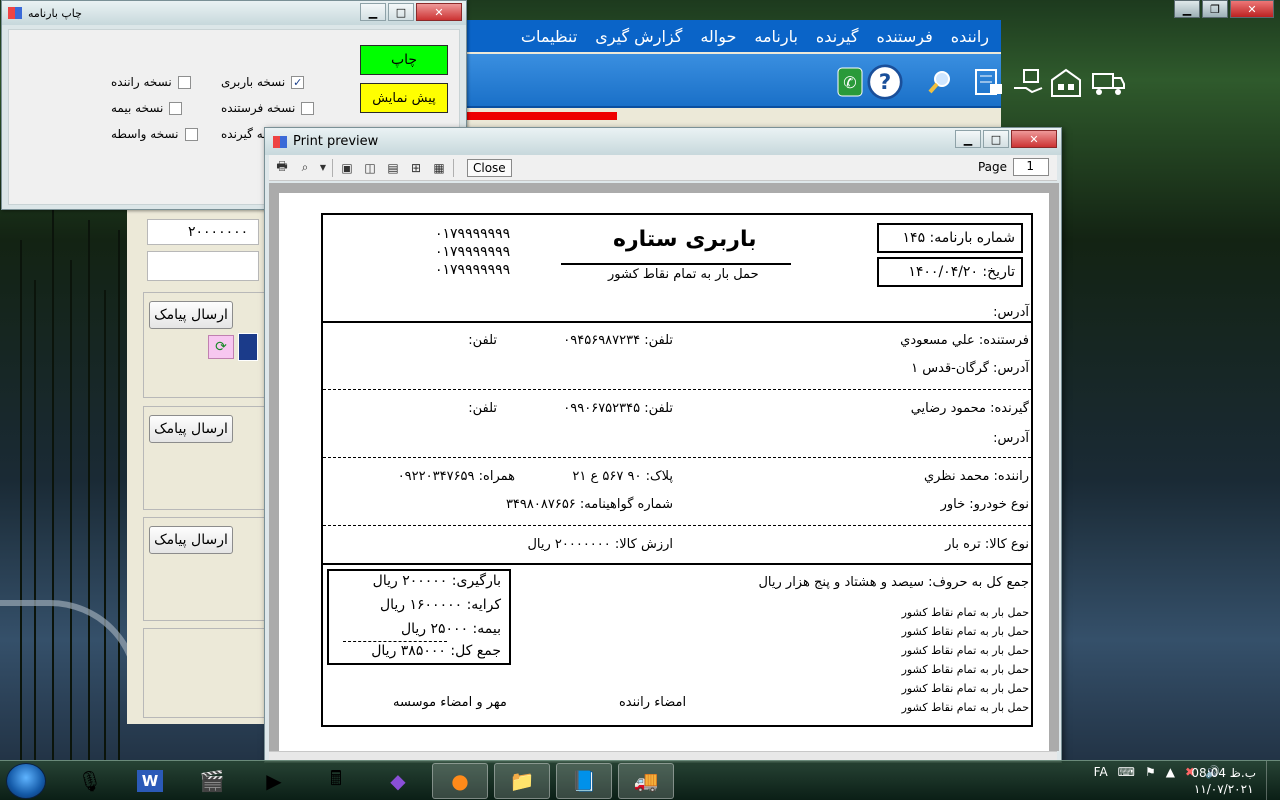  What do you see at coordinates (1108, 82) in the screenshot?
I see `truck-icon` at bounding box center [1108, 82].